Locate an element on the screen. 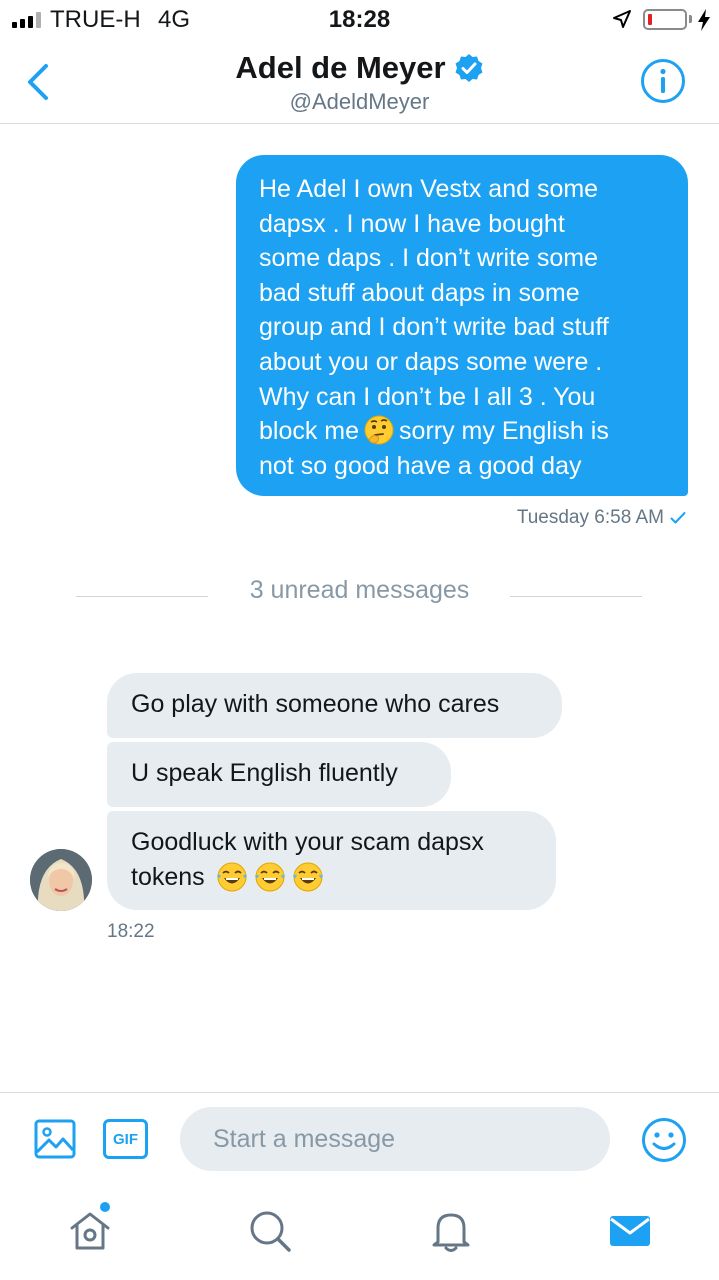 This screenshot has width=719, height=1280. location-arrow-icon is located at coordinates (622, 19).